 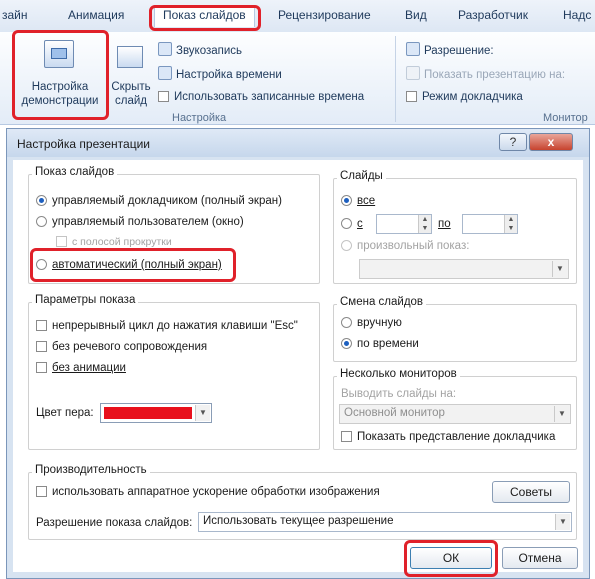 What do you see at coordinates (165, 73) in the screenshot?
I see `clock-icon` at bounding box center [165, 73].